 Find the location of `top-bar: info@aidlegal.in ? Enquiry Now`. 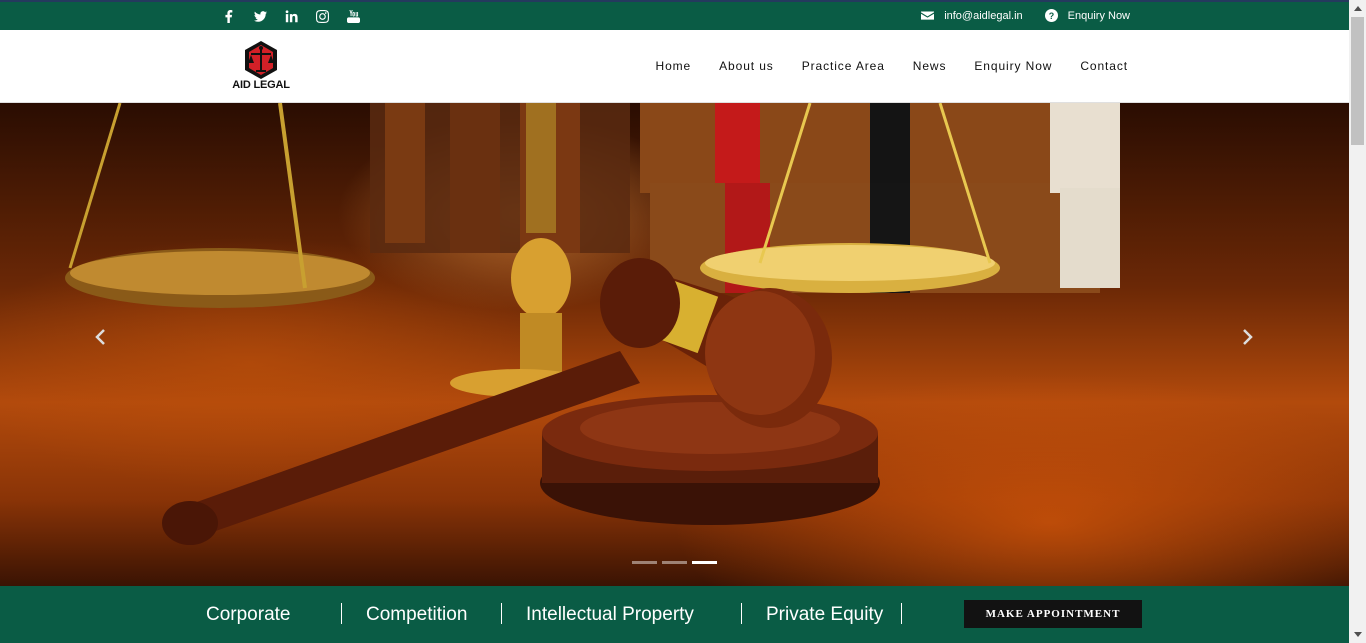

top-bar: info@aidlegal.in ? Enquiry Now is located at coordinates (674, 16).